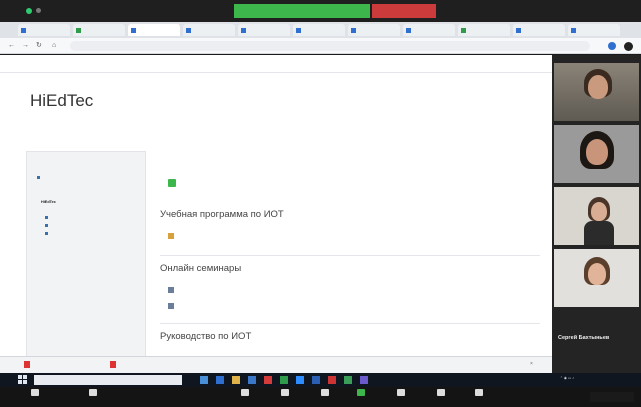 The image size is (641, 407). What do you see at coordinates (54, 45) in the screenshot?
I see `home-icon: ⌂` at bounding box center [54, 45].